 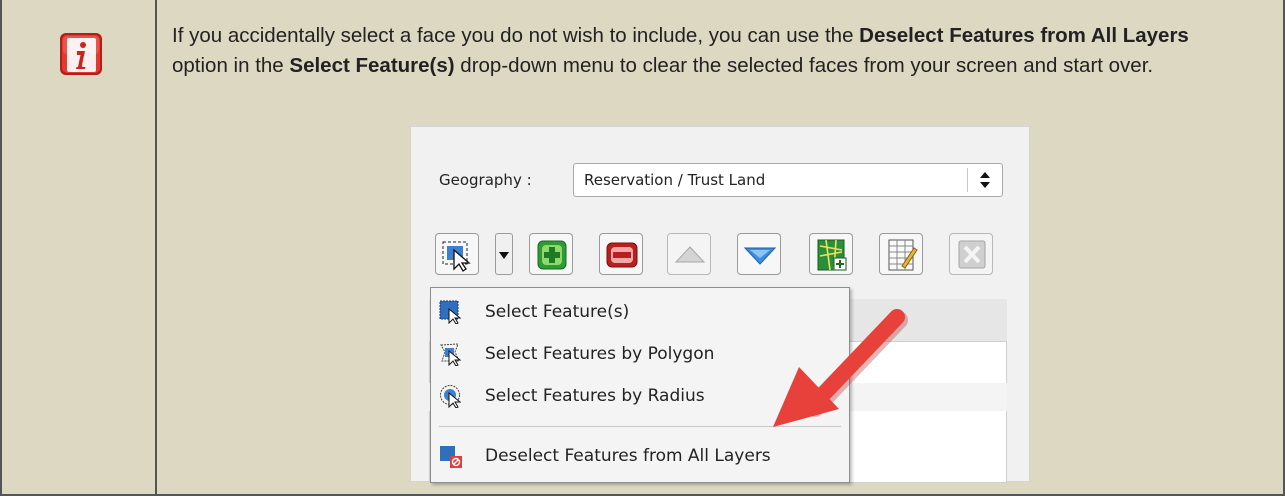 I want to click on info-icon, so click(x=81, y=54).